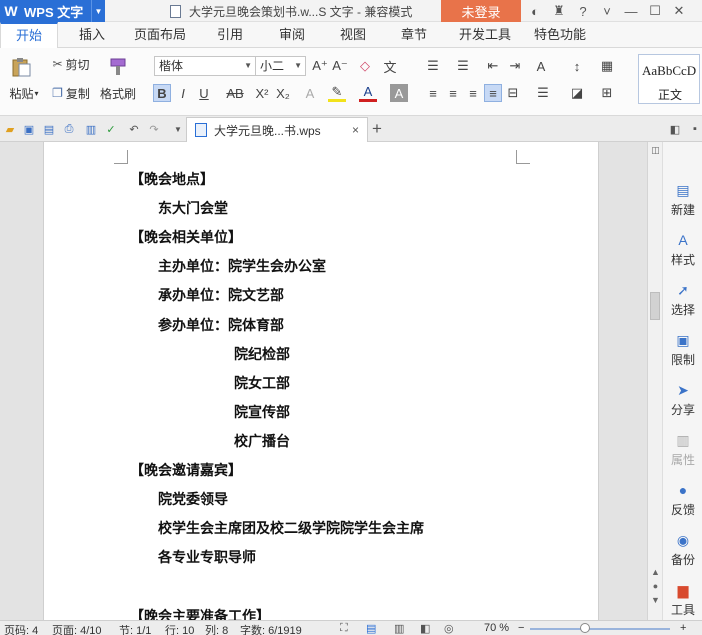 Image resolution: width=702 pixels, height=635 pixels. Describe the element at coordinates (390, 66) in the screenshot. I see `phonetic-guide-icon: 文` at that location.